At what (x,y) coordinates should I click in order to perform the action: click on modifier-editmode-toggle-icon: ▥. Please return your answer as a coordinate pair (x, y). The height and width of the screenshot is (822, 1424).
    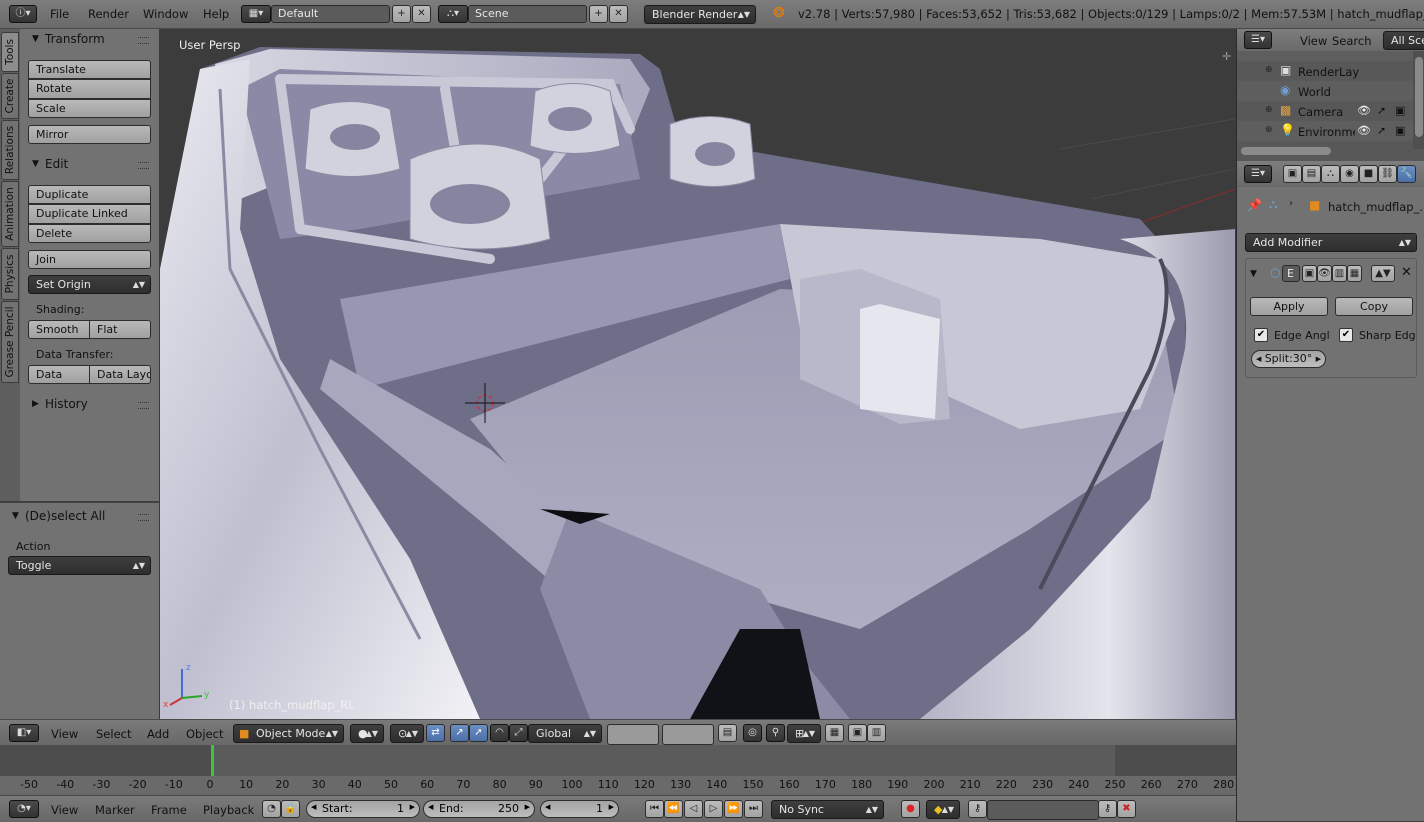
    Looking at the image, I should click on (1339, 273).